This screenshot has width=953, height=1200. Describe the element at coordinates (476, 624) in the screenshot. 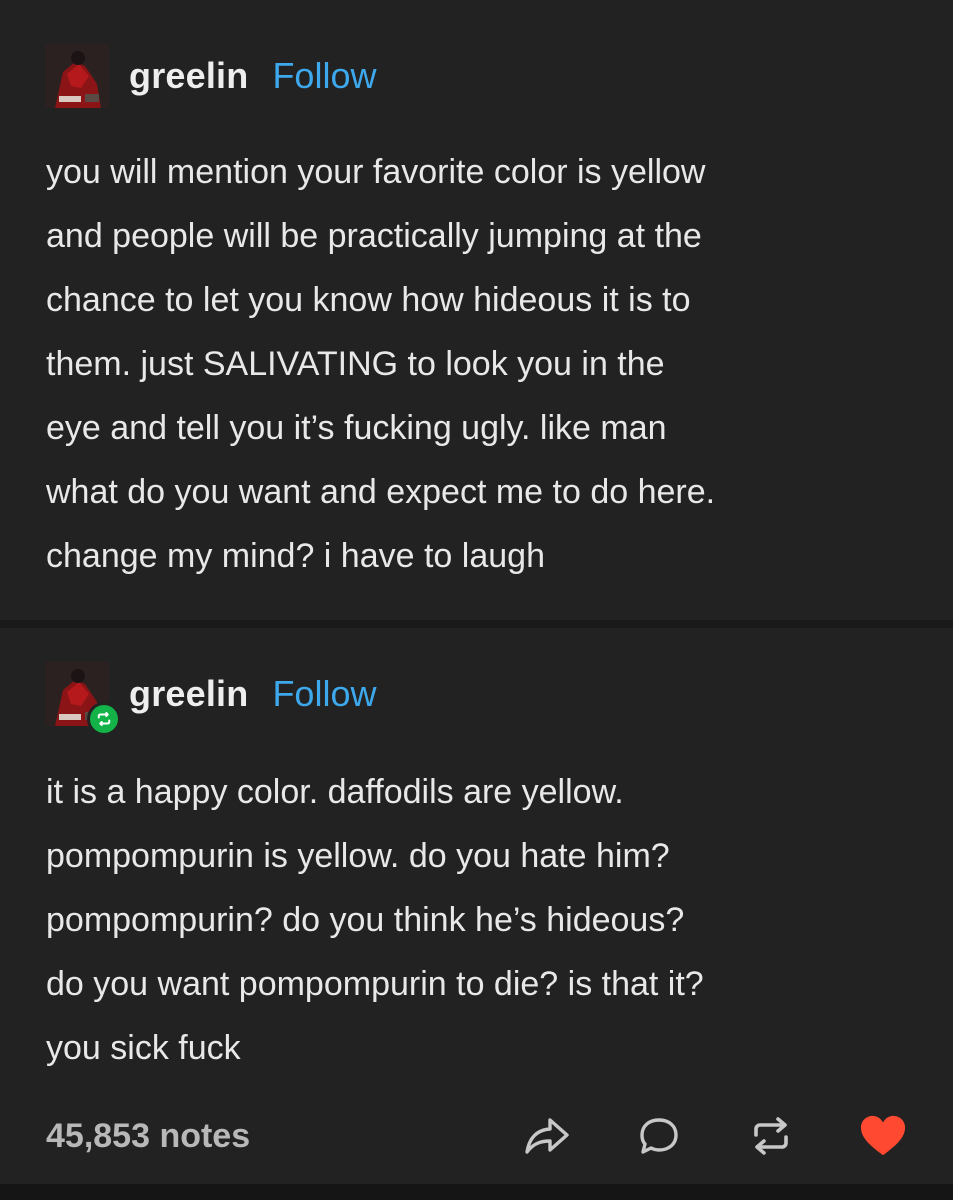

I see `post-divider` at that location.